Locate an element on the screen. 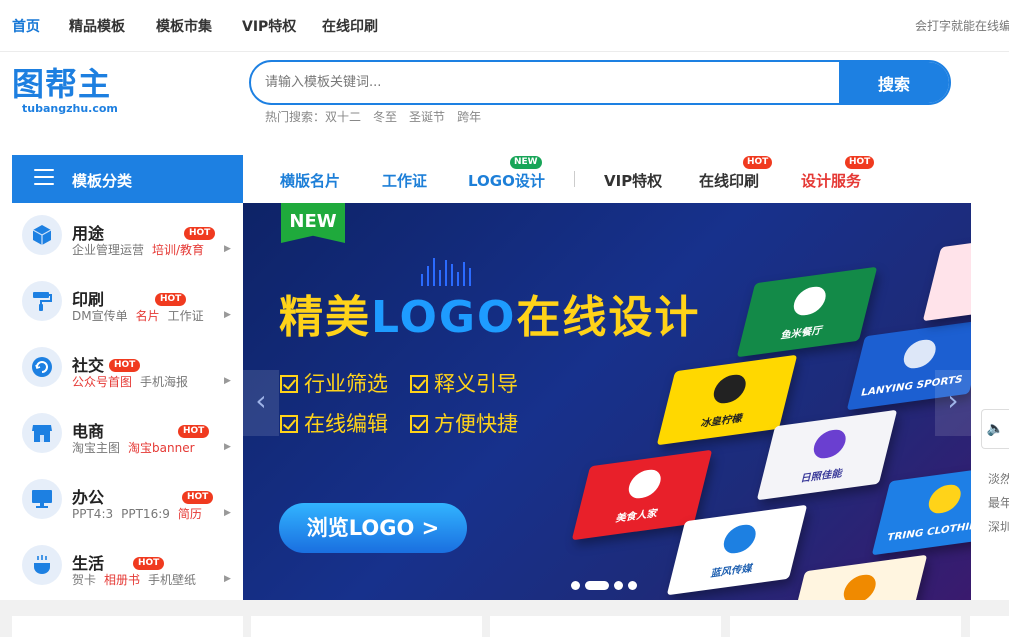  sidebar-link: 公众号首图 is located at coordinates (102, 382).